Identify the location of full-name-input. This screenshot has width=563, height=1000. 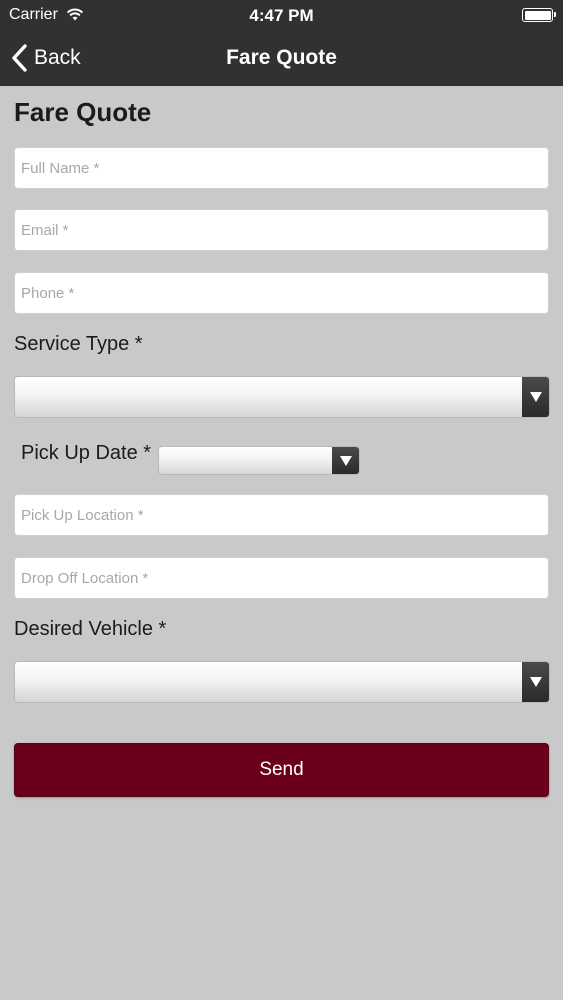
(281, 168).